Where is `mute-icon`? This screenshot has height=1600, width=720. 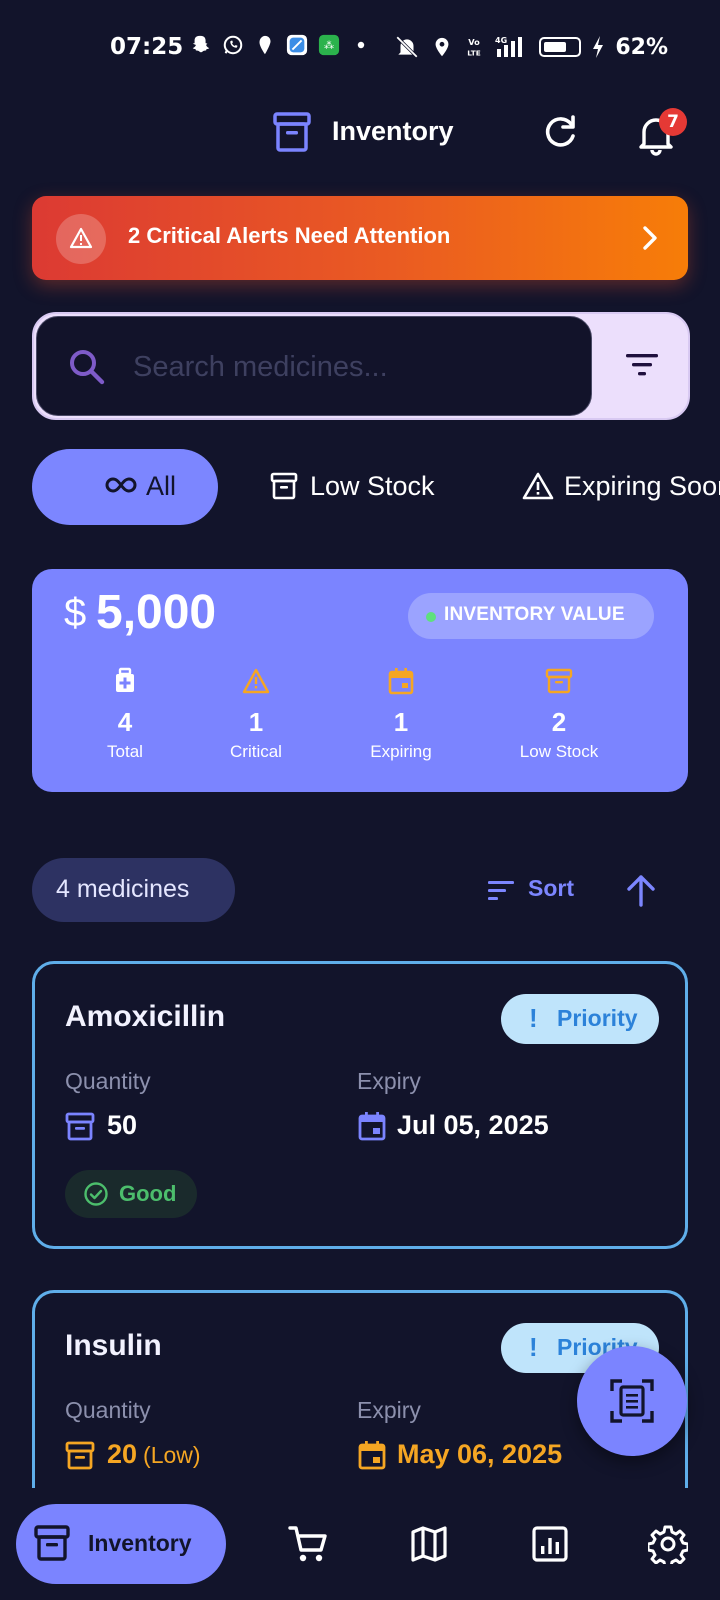
mute-icon is located at coordinates (407, 47).